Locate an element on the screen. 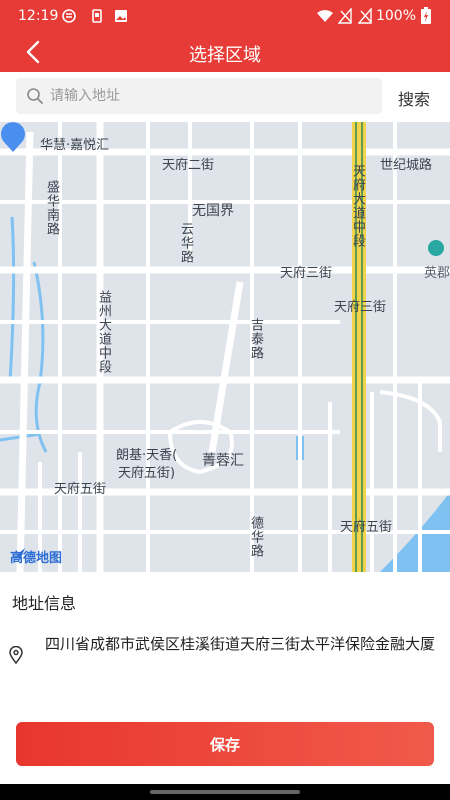 This screenshot has height=800, width=450. poi-icon is located at coordinates (436, 248).